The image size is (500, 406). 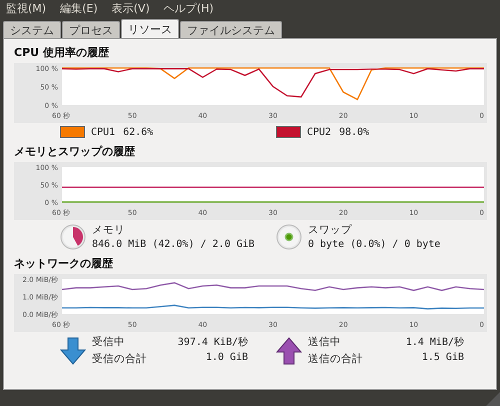 What do you see at coordinates (212, 342) in the screenshot?
I see `rate-value: 397.4 KiB/秒` at bounding box center [212, 342].